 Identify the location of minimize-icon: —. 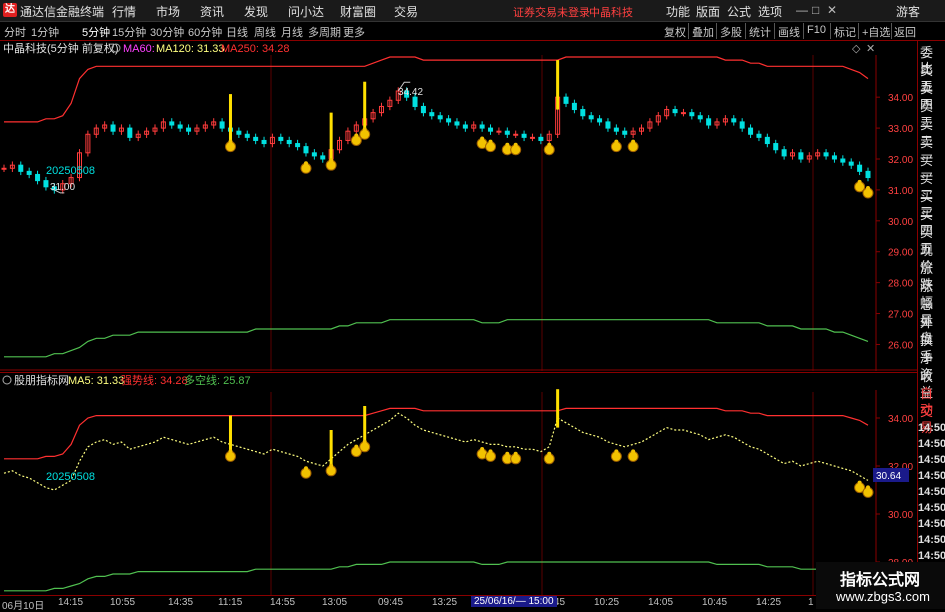
(802, 10).